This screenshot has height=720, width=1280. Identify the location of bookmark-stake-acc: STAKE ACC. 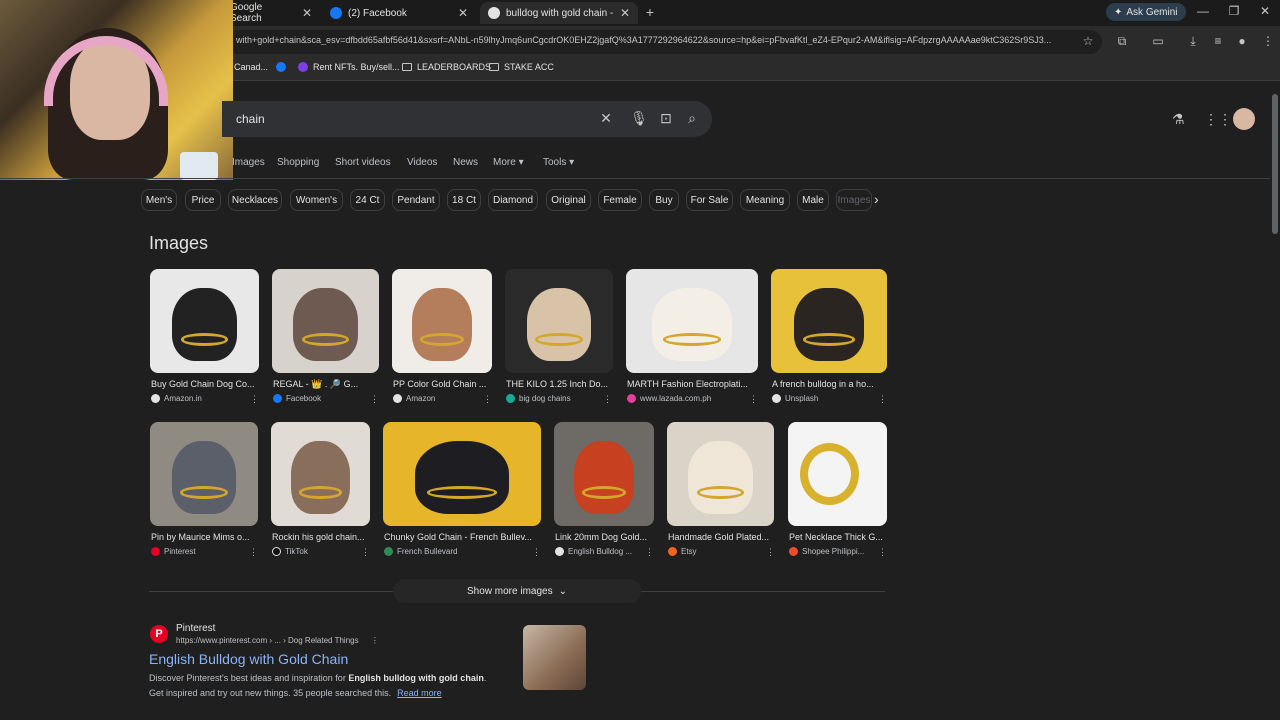
(521, 67).